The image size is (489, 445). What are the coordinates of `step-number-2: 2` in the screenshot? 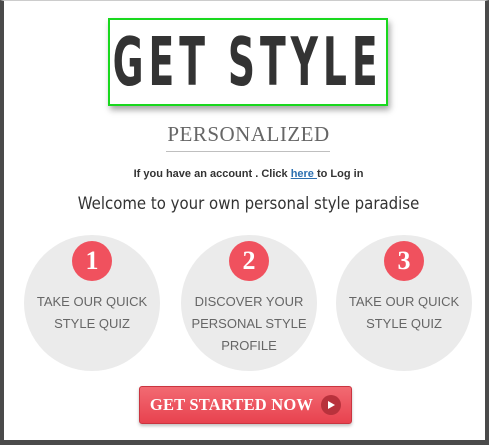 It's located at (249, 261).